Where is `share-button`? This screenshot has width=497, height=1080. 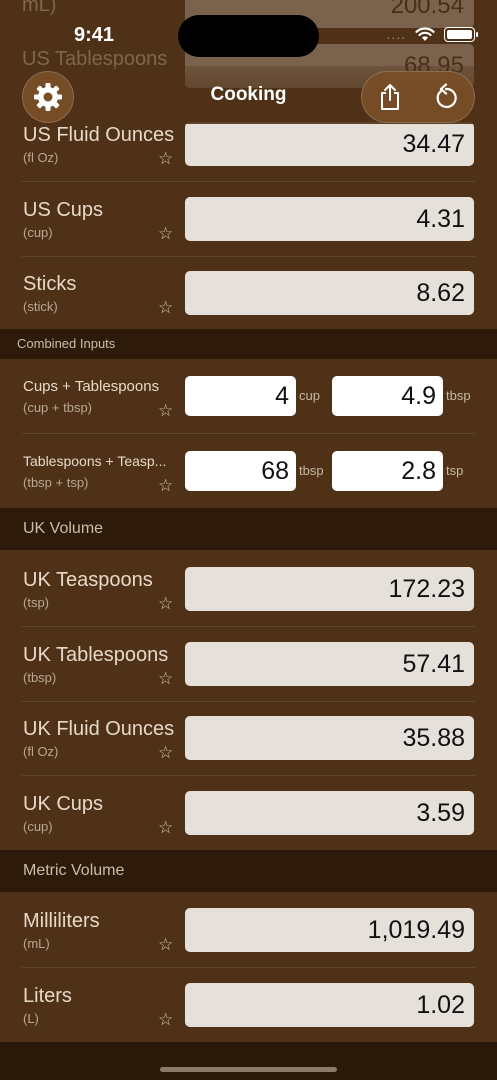 share-button is located at coordinates (390, 97).